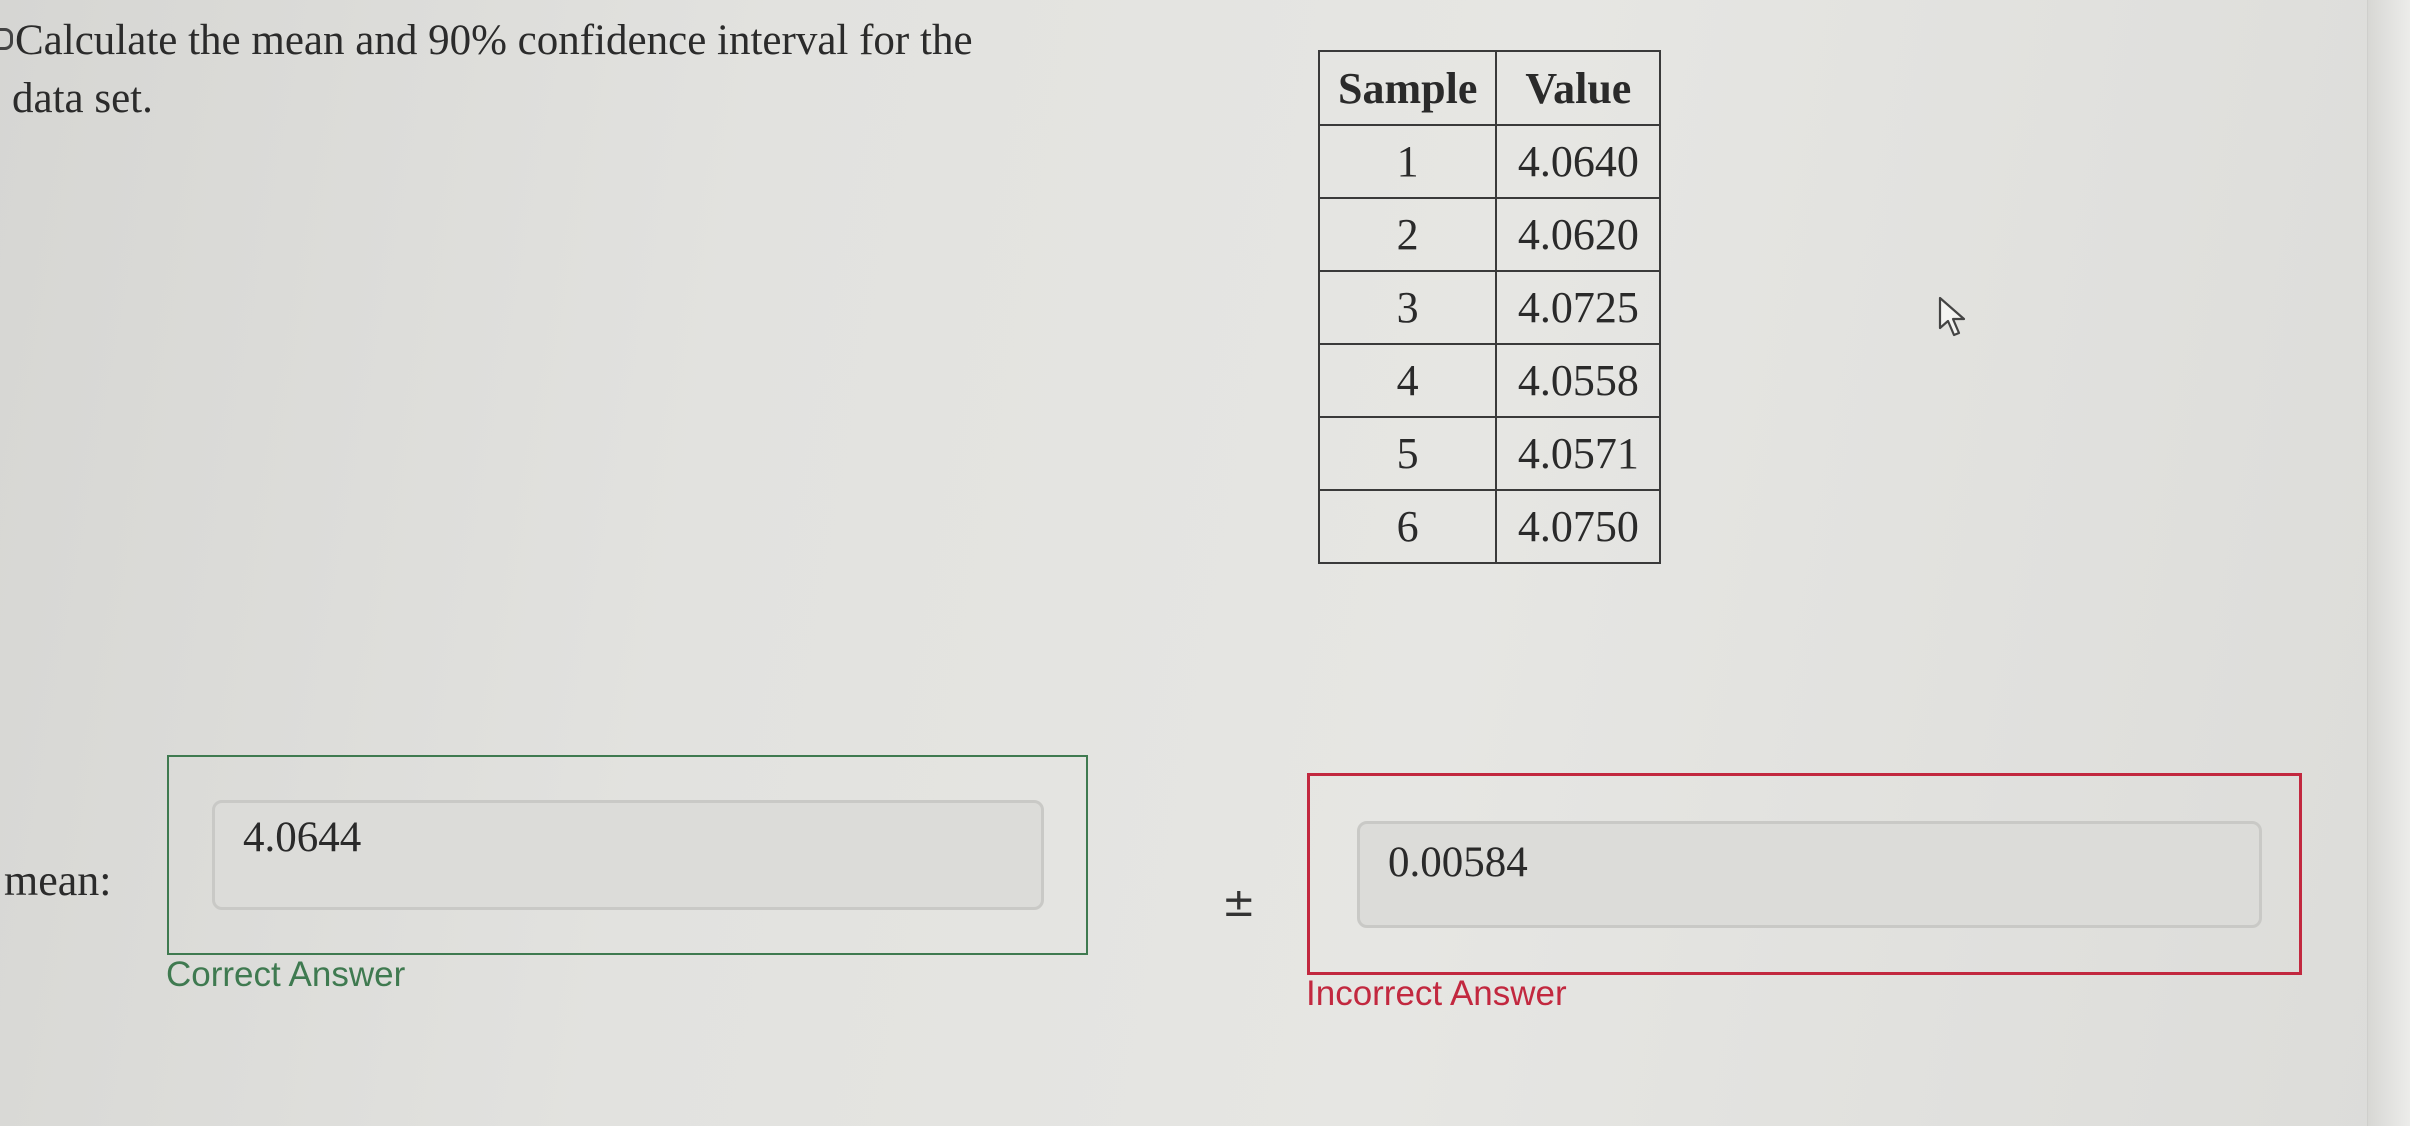  I want to click on column-header-value: Value, so click(1578, 88).